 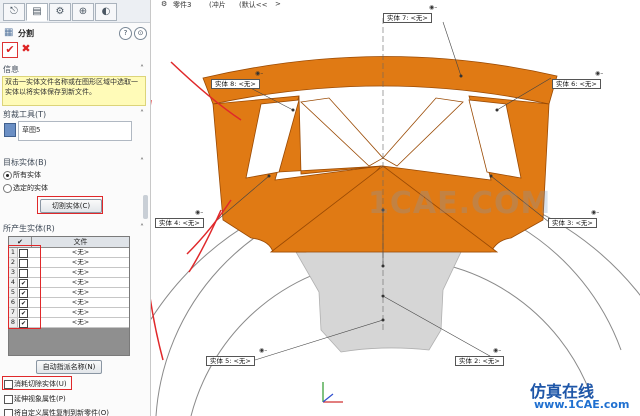 I want to click on panel-scrollbar, so click(x=145, y=207).